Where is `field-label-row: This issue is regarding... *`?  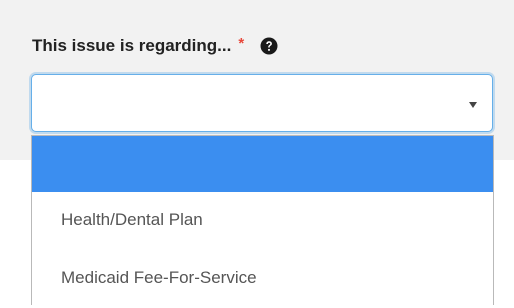
field-label-row: This issue is regarding... * is located at coordinates (155, 45).